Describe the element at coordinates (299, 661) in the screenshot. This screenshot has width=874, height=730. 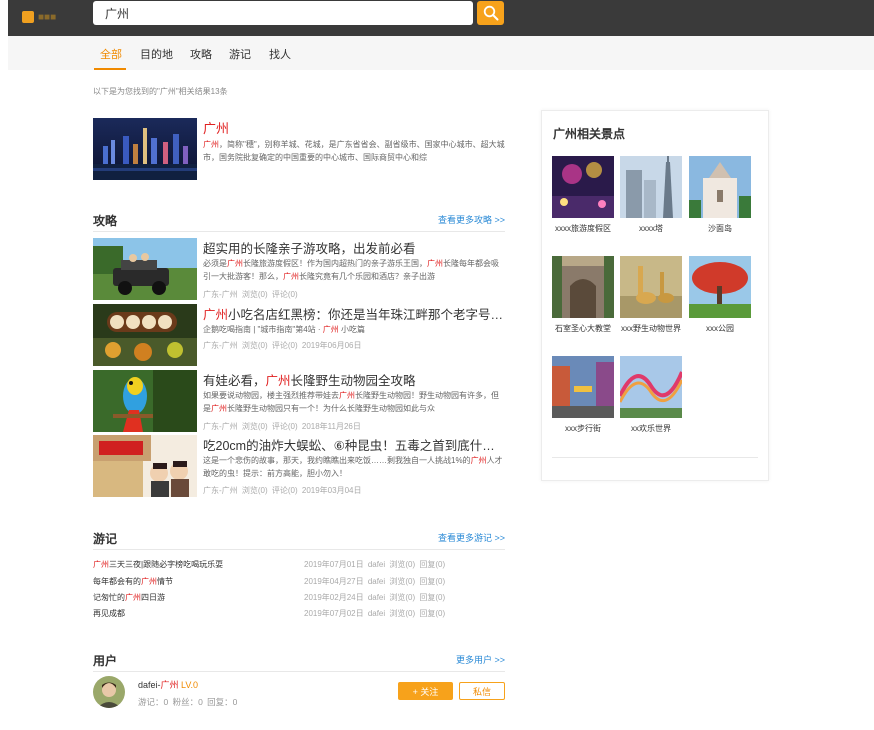
I see `users-section-header: 用户 更多用户 >>` at that location.